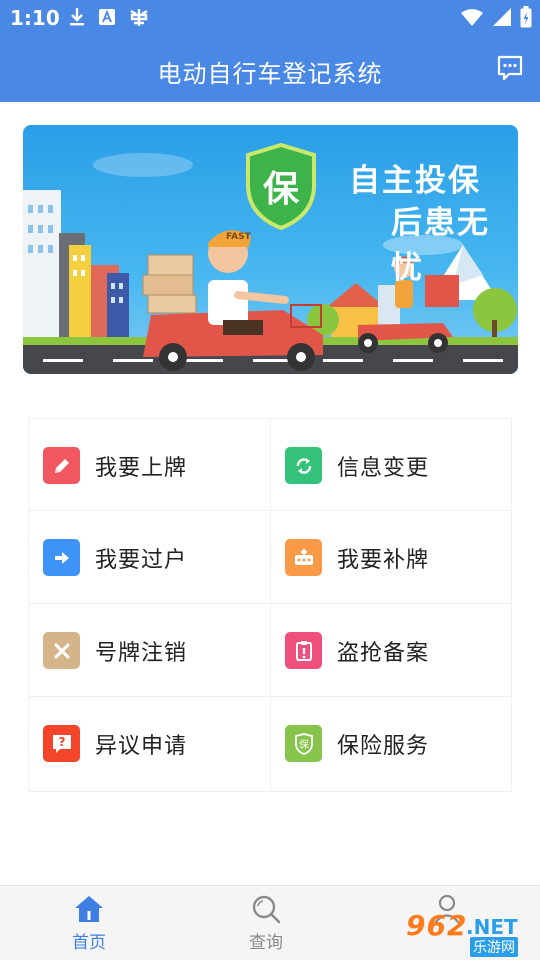  I want to click on menu-label: 号牌注销, so click(141, 653).